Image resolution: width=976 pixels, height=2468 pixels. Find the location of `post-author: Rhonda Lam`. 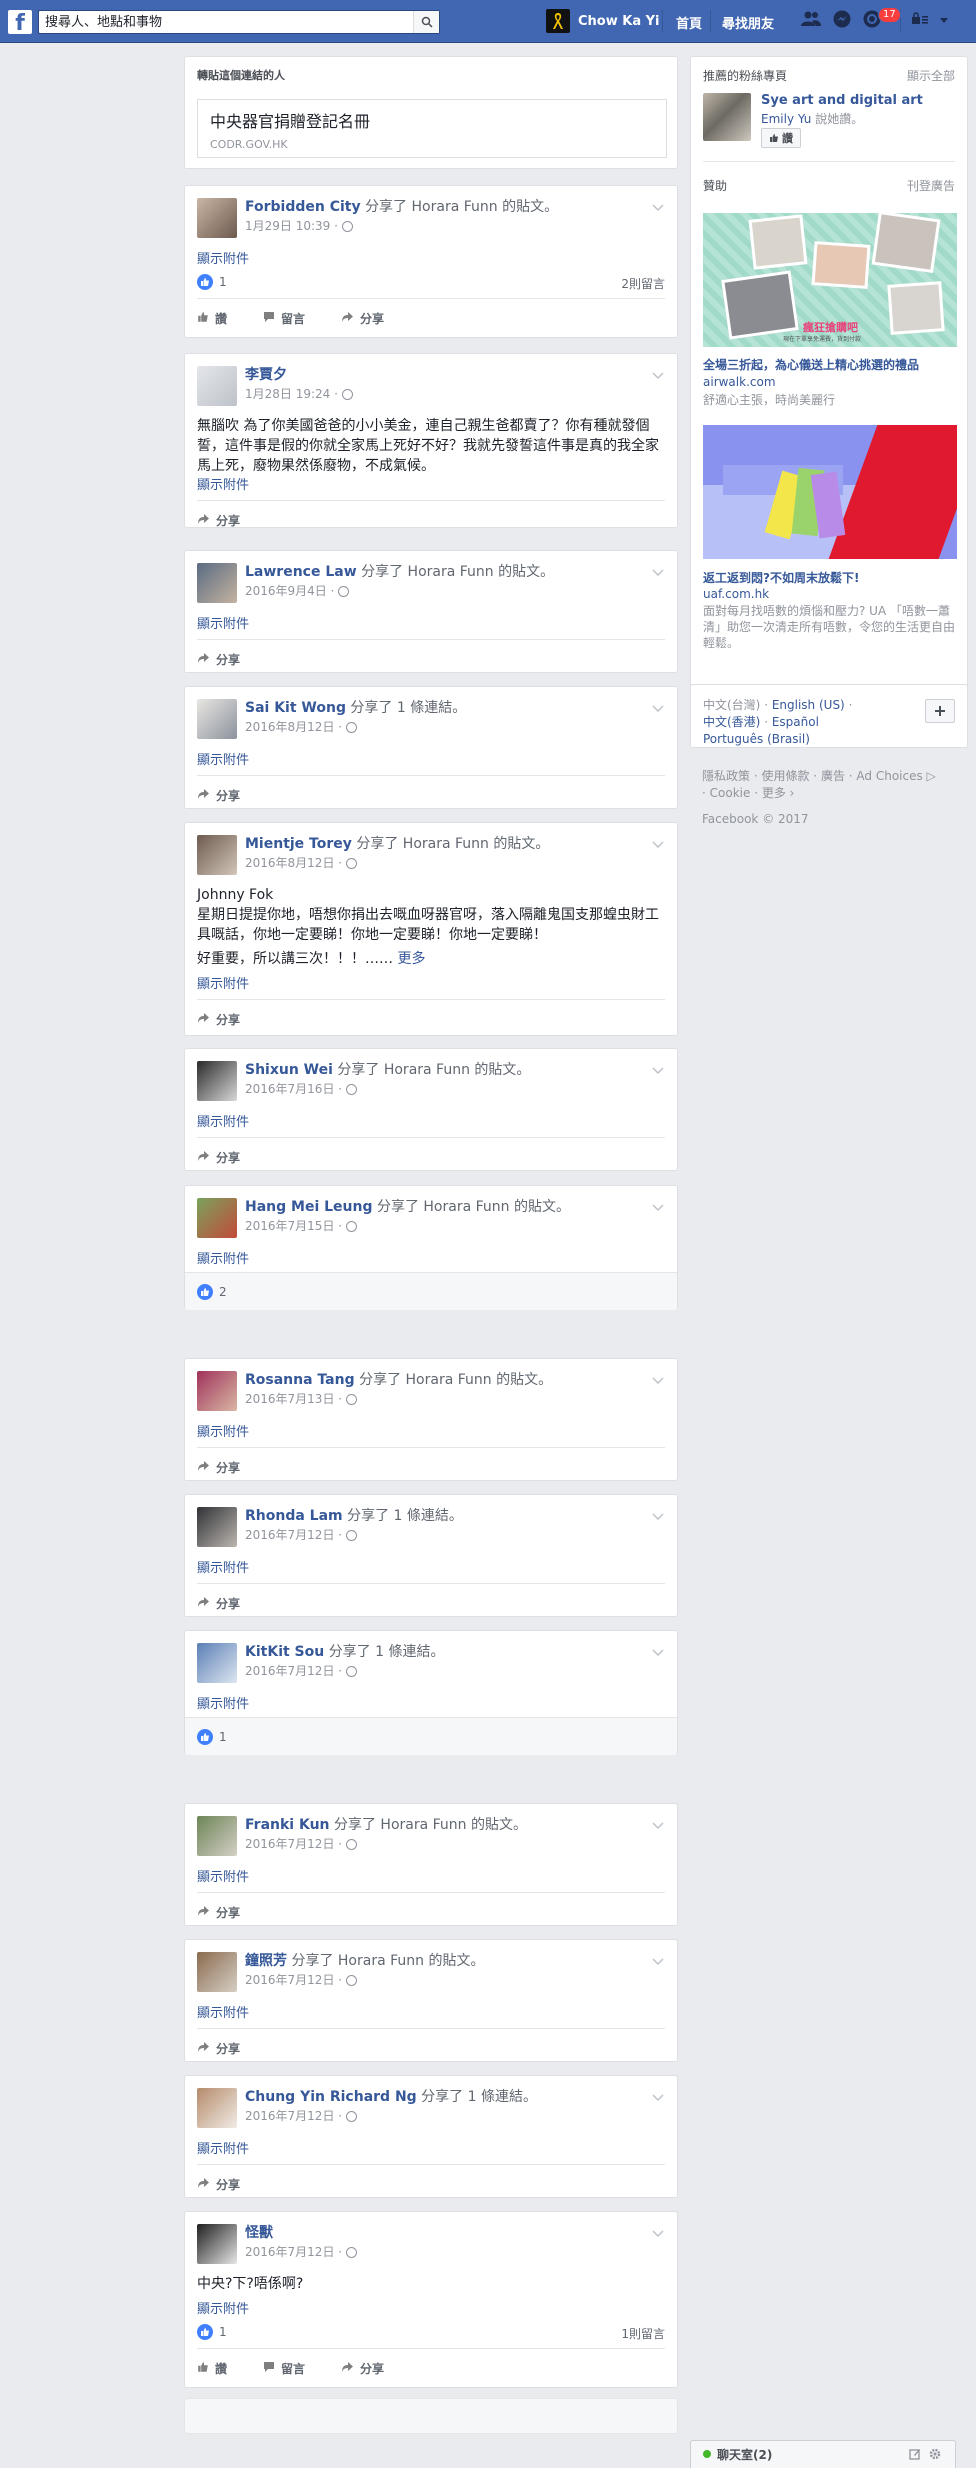

post-author: Rhonda Lam is located at coordinates (294, 1516).